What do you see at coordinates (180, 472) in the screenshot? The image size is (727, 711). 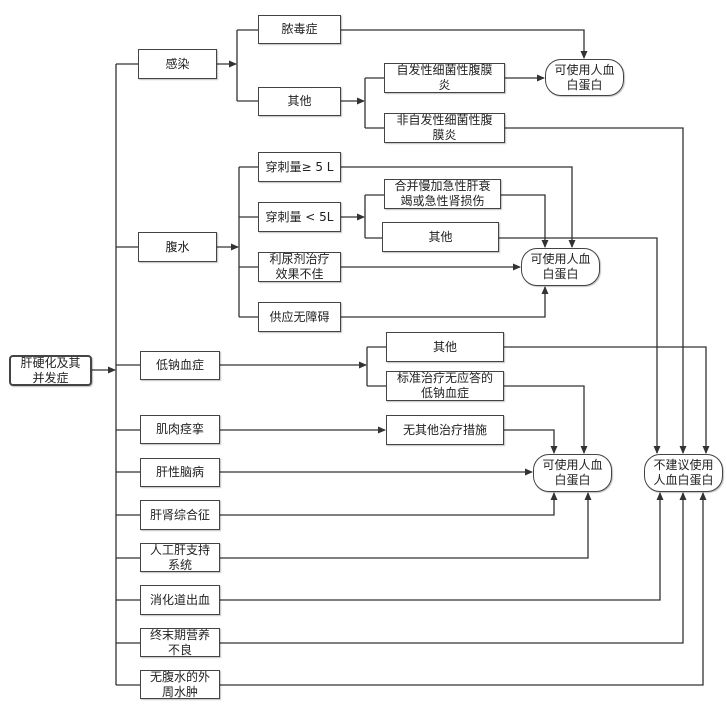 I see `node-hepatic-encephalopathy: 肝性脑病` at bounding box center [180, 472].